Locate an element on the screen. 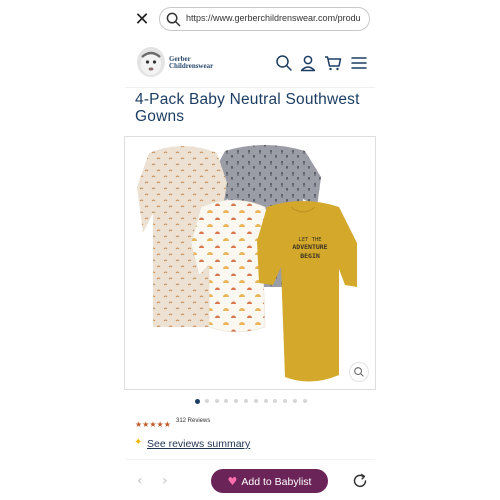 The height and width of the screenshot is (500, 500). sparkle-icon: ✦ is located at coordinates (138, 442).